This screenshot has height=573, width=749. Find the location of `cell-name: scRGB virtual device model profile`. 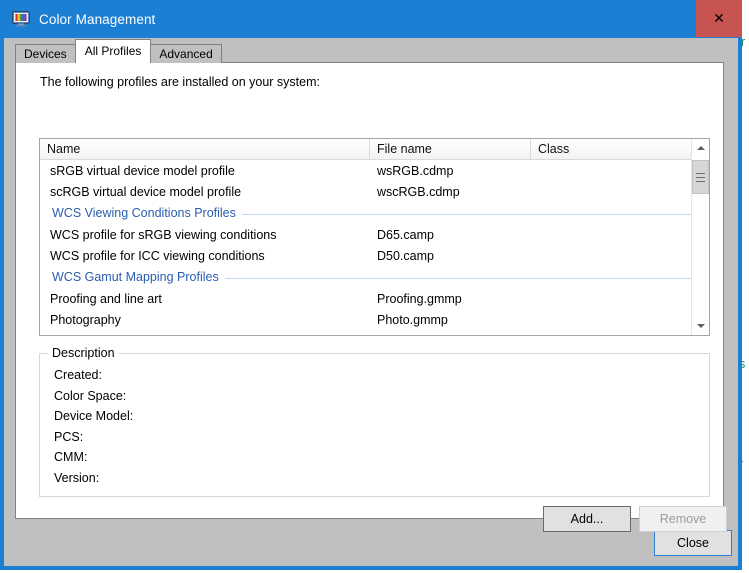

cell-name: scRGB virtual device model profile is located at coordinates (146, 191).